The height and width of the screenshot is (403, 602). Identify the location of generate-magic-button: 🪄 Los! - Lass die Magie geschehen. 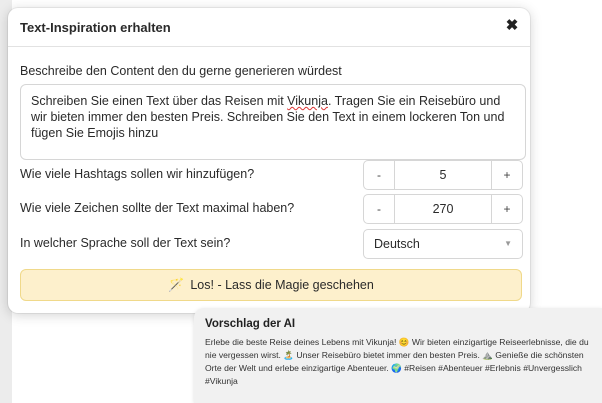
(271, 285).